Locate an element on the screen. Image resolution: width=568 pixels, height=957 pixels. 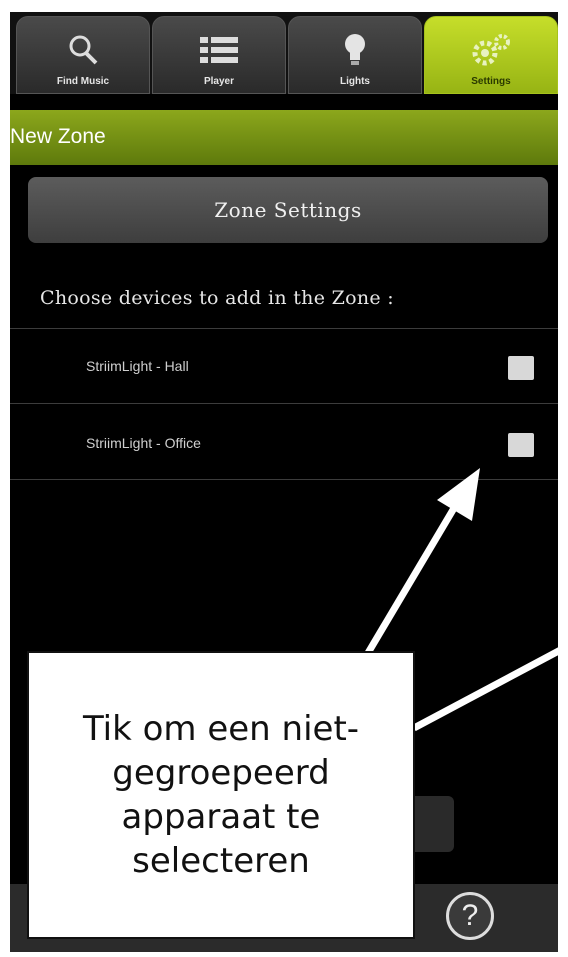
gears-icon is located at coordinates (491, 50).